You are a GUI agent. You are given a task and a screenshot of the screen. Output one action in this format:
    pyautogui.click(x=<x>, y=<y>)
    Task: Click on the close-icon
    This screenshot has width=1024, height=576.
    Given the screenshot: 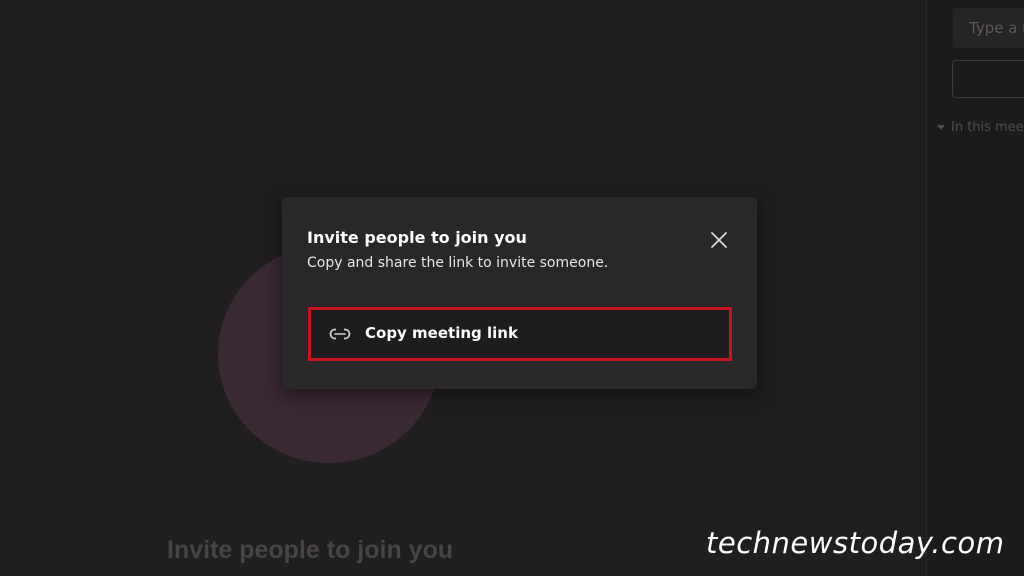 What is the action you would take?
    pyautogui.click(x=719, y=240)
    